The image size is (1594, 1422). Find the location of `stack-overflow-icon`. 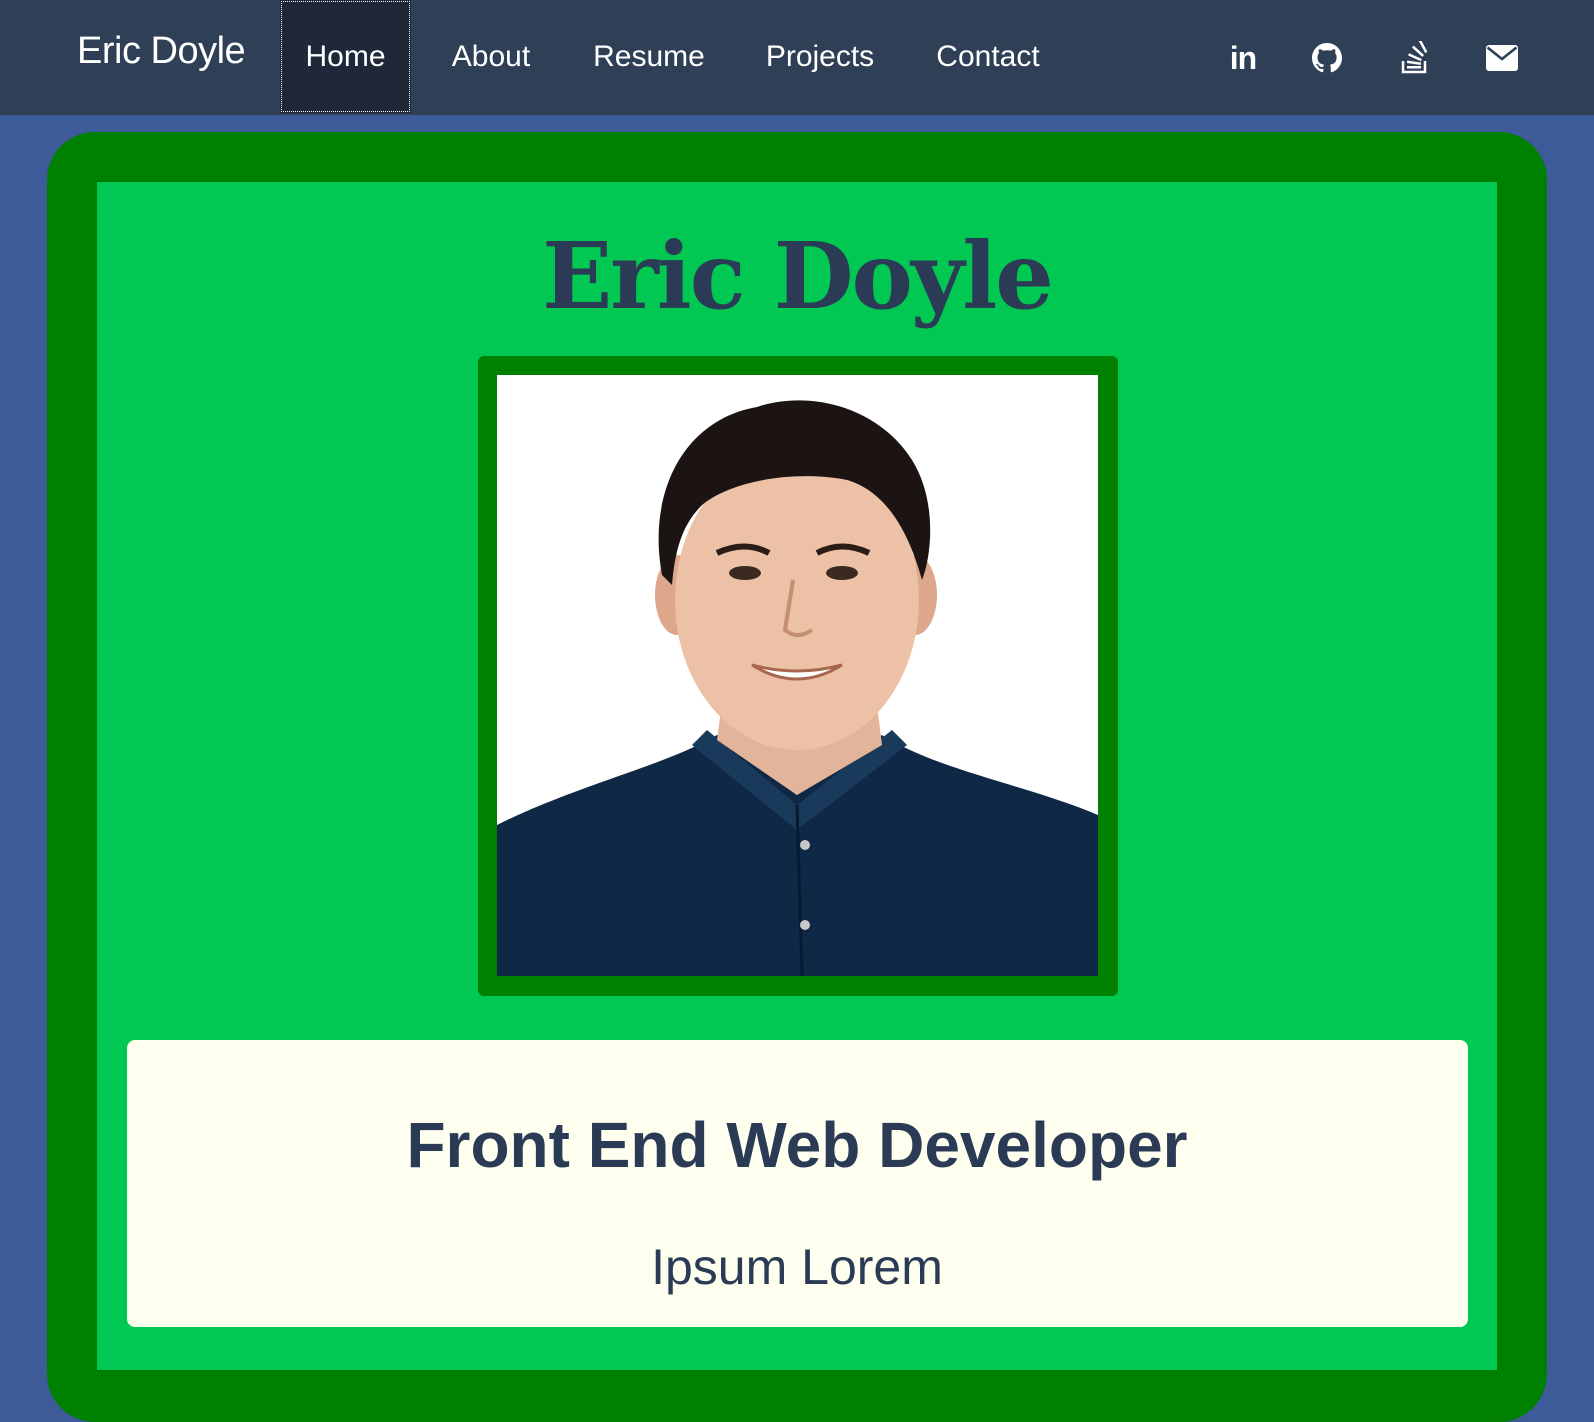

stack-overflow-icon is located at coordinates (1415, 58).